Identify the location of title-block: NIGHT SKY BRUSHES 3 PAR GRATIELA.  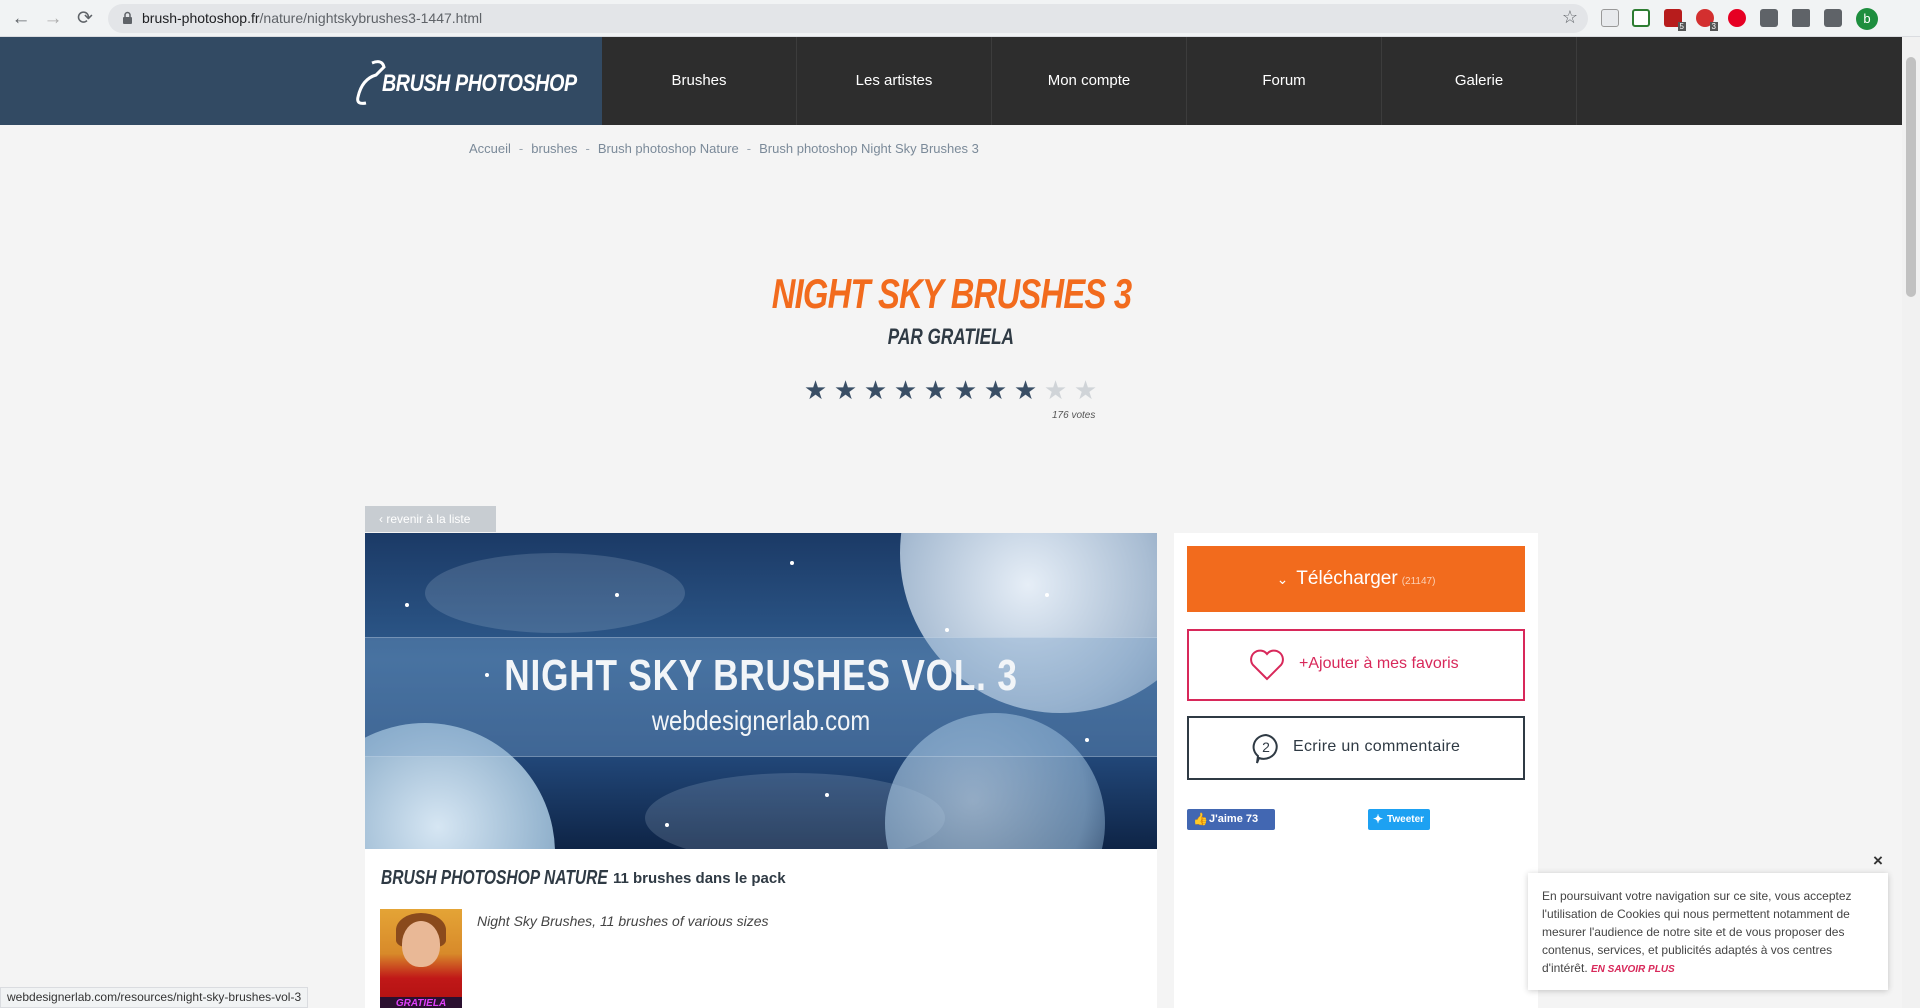
(951, 310).